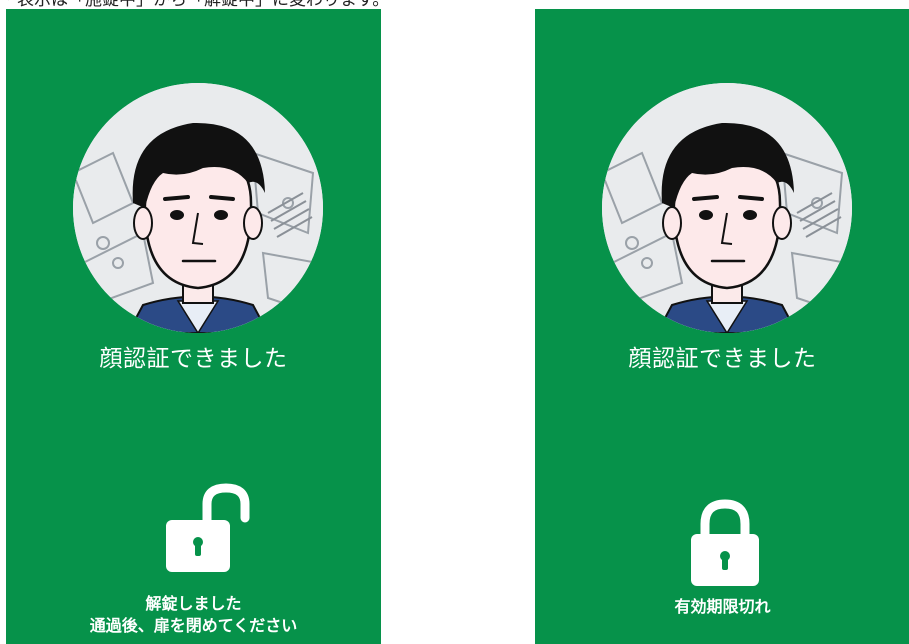 The image size is (909, 644). Describe the element at coordinates (193, 615) in the screenshot. I see `status-message: 解錠しました 通過後、扉を閉めてください` at that location.